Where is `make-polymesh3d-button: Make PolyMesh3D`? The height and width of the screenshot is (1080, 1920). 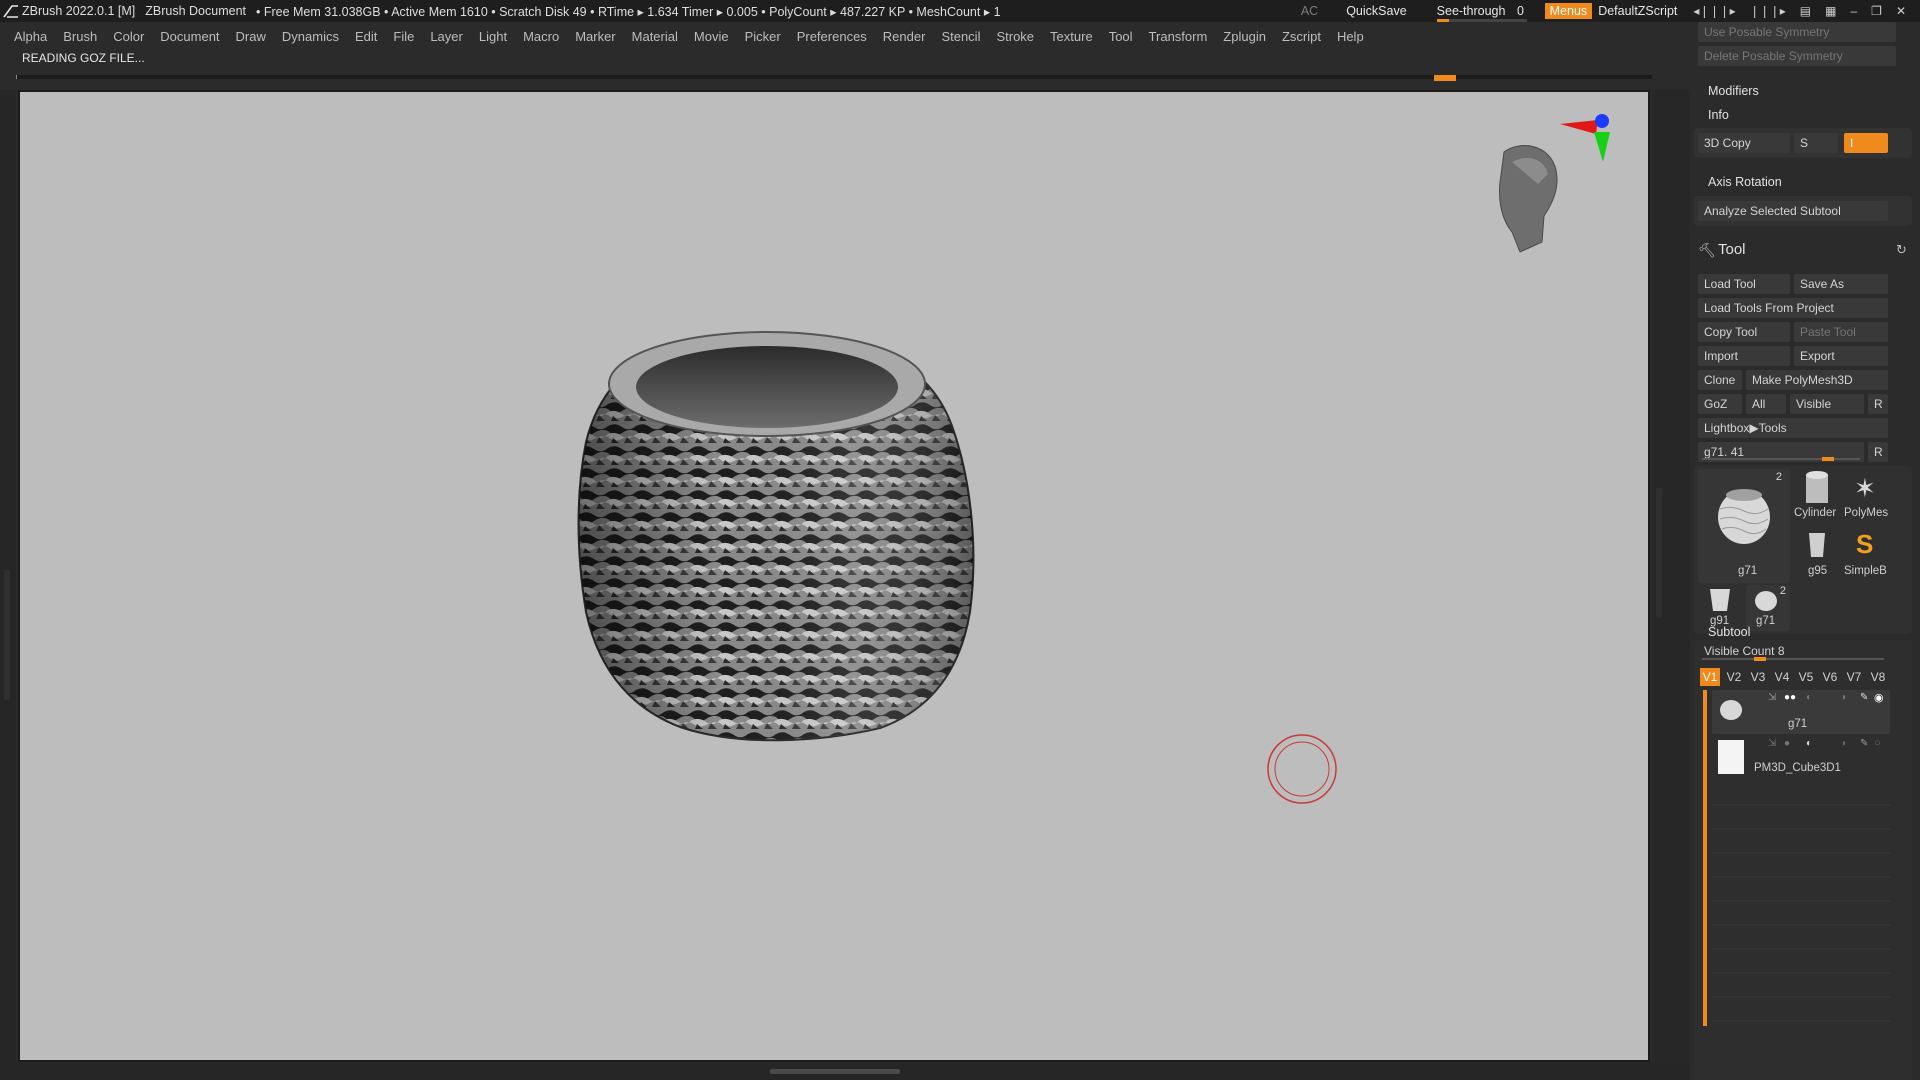
make-polymesh3d-button: Make PolyMesh3D is located at coordinates (1817, 380).